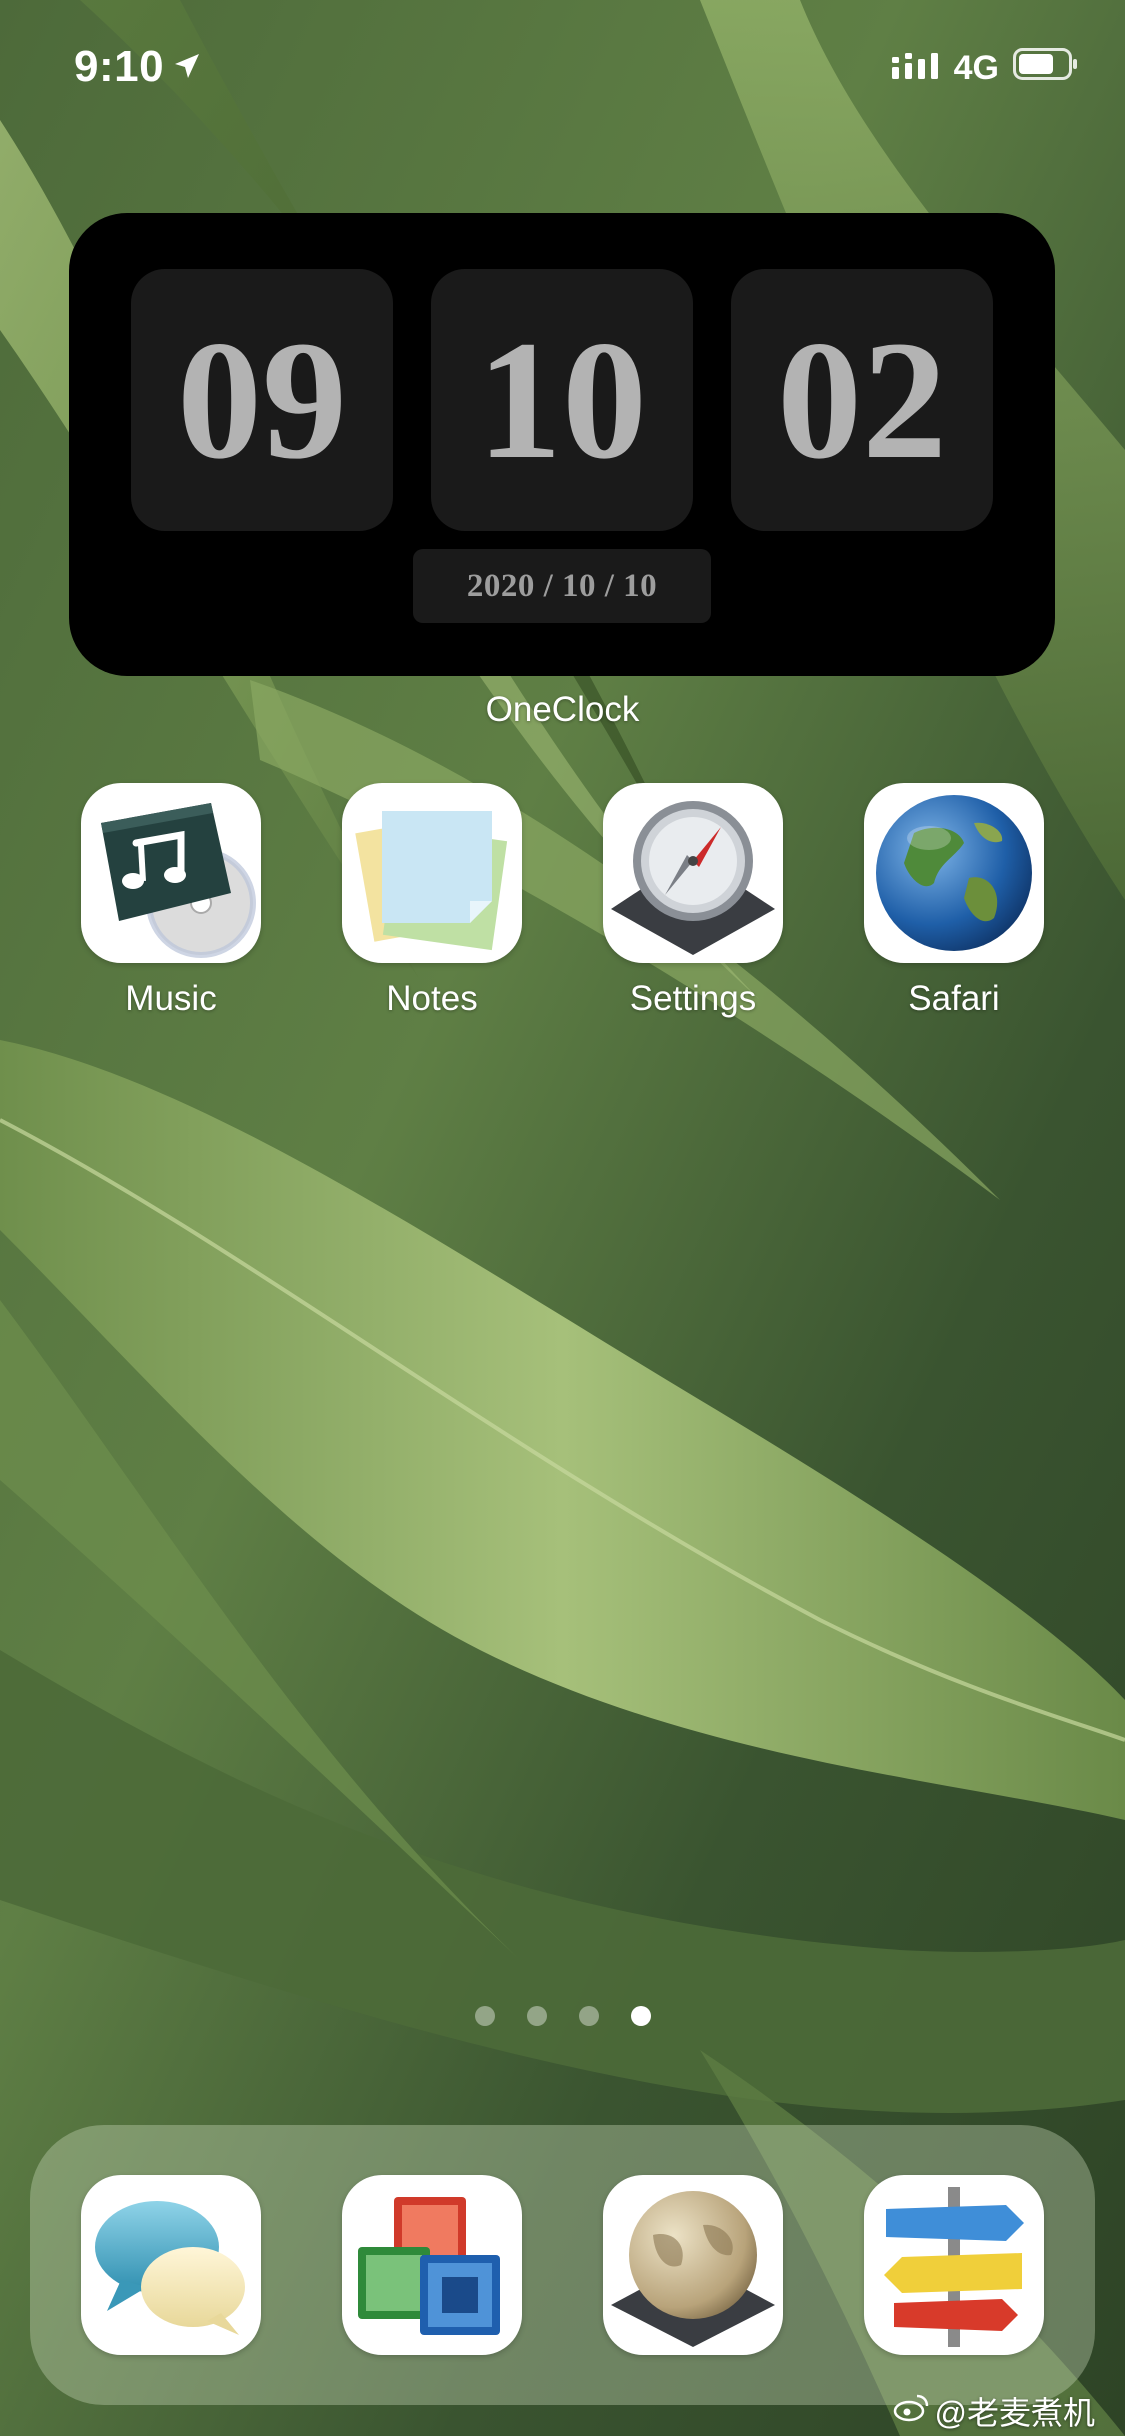 The height and width of the screenshot is (2436, 1125). What do you see at coordinates (432, 873) in the screenshot?
I see `notes-icon` at bounding box center [432, 873].